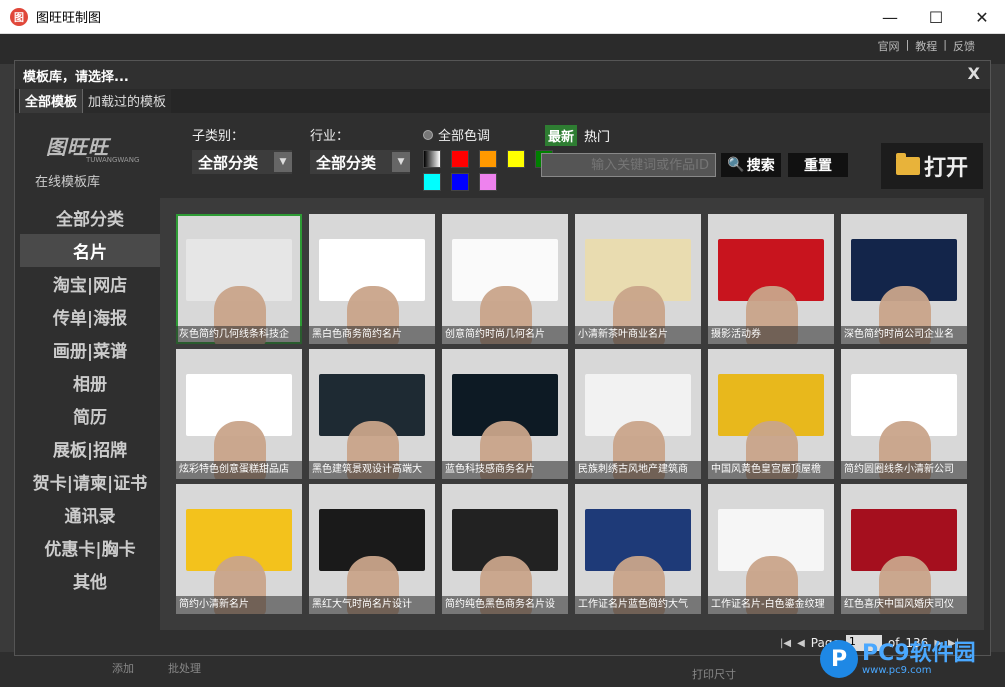  I want to click on template-caption: 蓝色科技感商务名片, so click(505, 470).